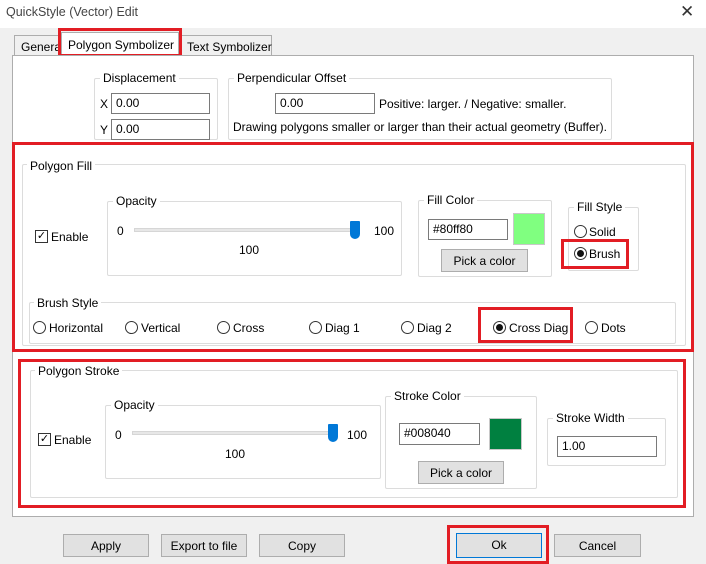  Describe the element at coordinates (104, 104) in the screenshot. I see `displacement-x-label: X` at that location.